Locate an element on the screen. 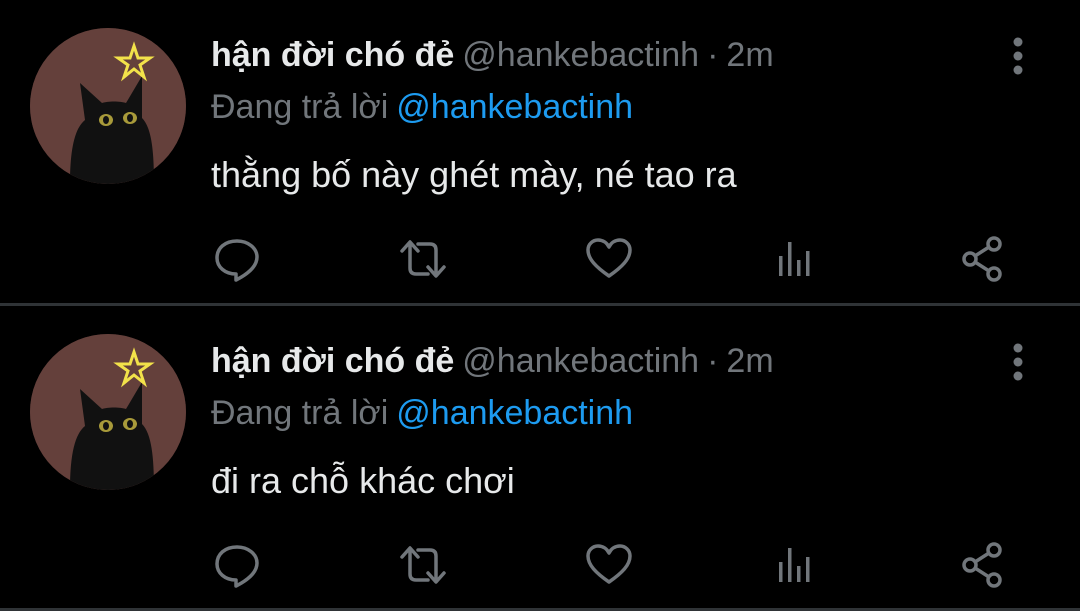 This screenshot has width=1080, height=611. tweet-text: thằng bố này ghét mày, né tao ra is located at coordinates (474, 174).